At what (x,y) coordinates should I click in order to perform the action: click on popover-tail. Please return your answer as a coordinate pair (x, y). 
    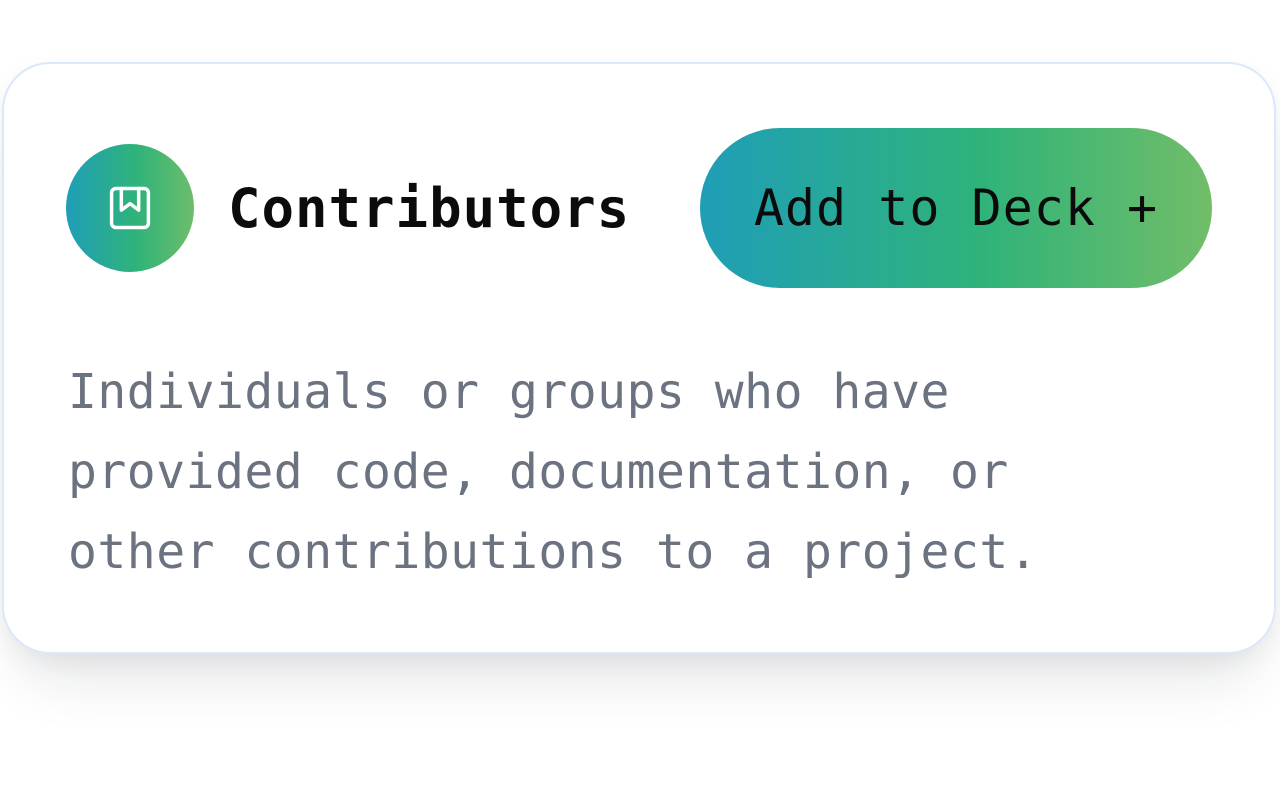
    Looking at the image, I should click on (640, 695).